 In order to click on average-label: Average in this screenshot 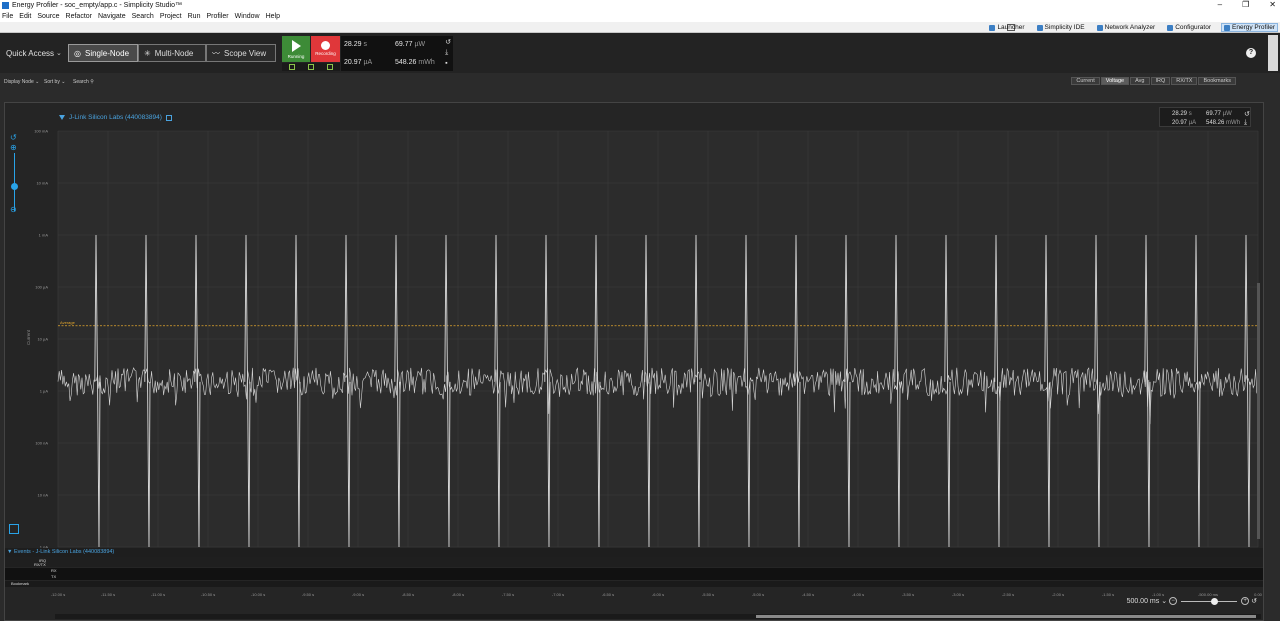, I will do `click(68, 322)`.